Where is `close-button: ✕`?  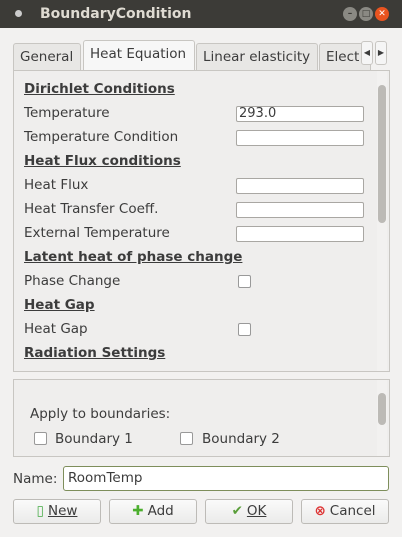
close-button: ✕ is located at coordinates (382, 14).